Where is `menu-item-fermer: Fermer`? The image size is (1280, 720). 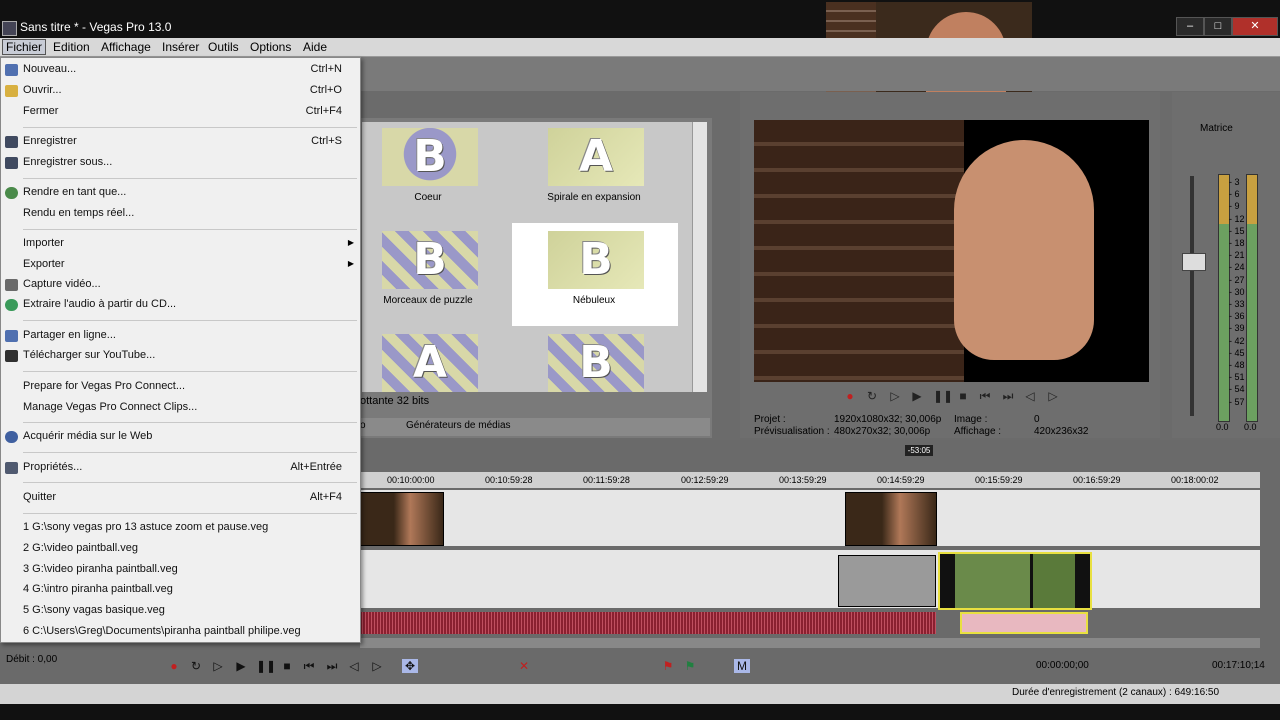
menu-item-fermer: Fermer is located at coordinates (40, 111).